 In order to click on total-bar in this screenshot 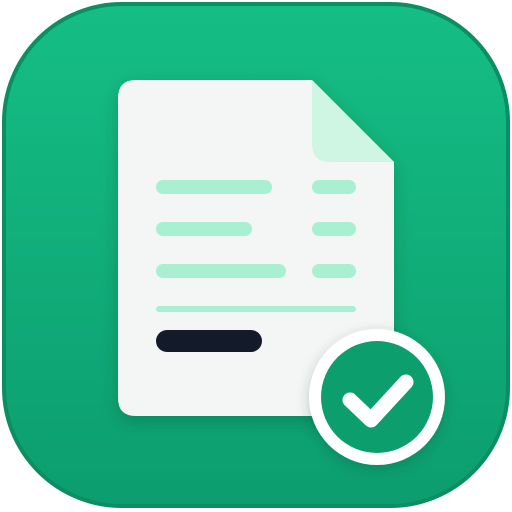, I will do `click(209, 341)`.